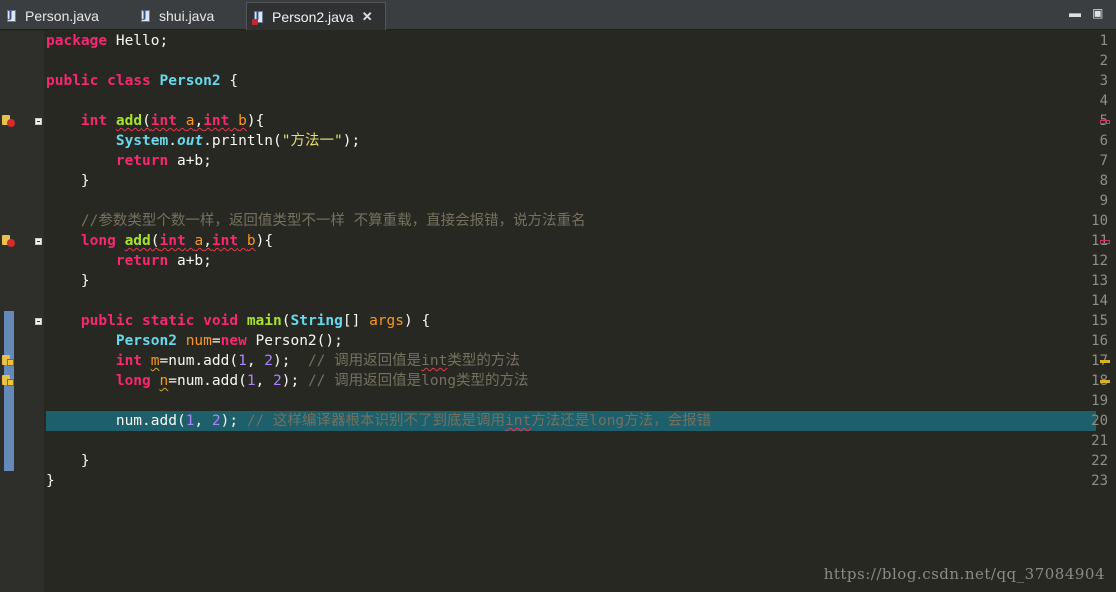 Image resolution: width=1116 pixels, height=592 pixels. Describe the element at coordinates (1075, 13) in the screenshot. I see `minimize-icon: ▬` at that location.